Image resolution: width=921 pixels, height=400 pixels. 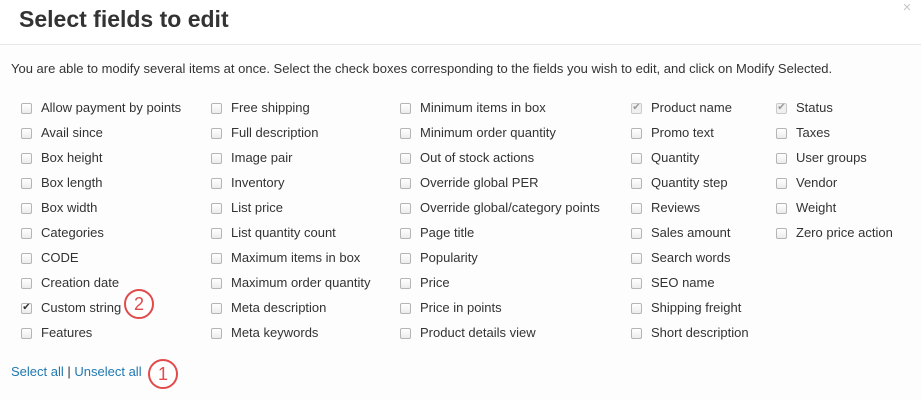 What do you see at coordinates (686, 308) in the screenshot?
I see `field-option: Shipping freight` at bounding box center [686, 308].